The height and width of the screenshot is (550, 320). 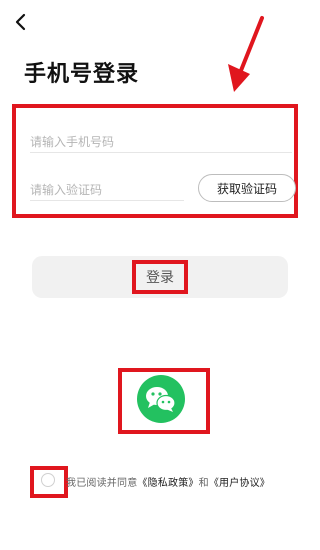 I want to click on agree-checkbox, so click(x=48, y=480).